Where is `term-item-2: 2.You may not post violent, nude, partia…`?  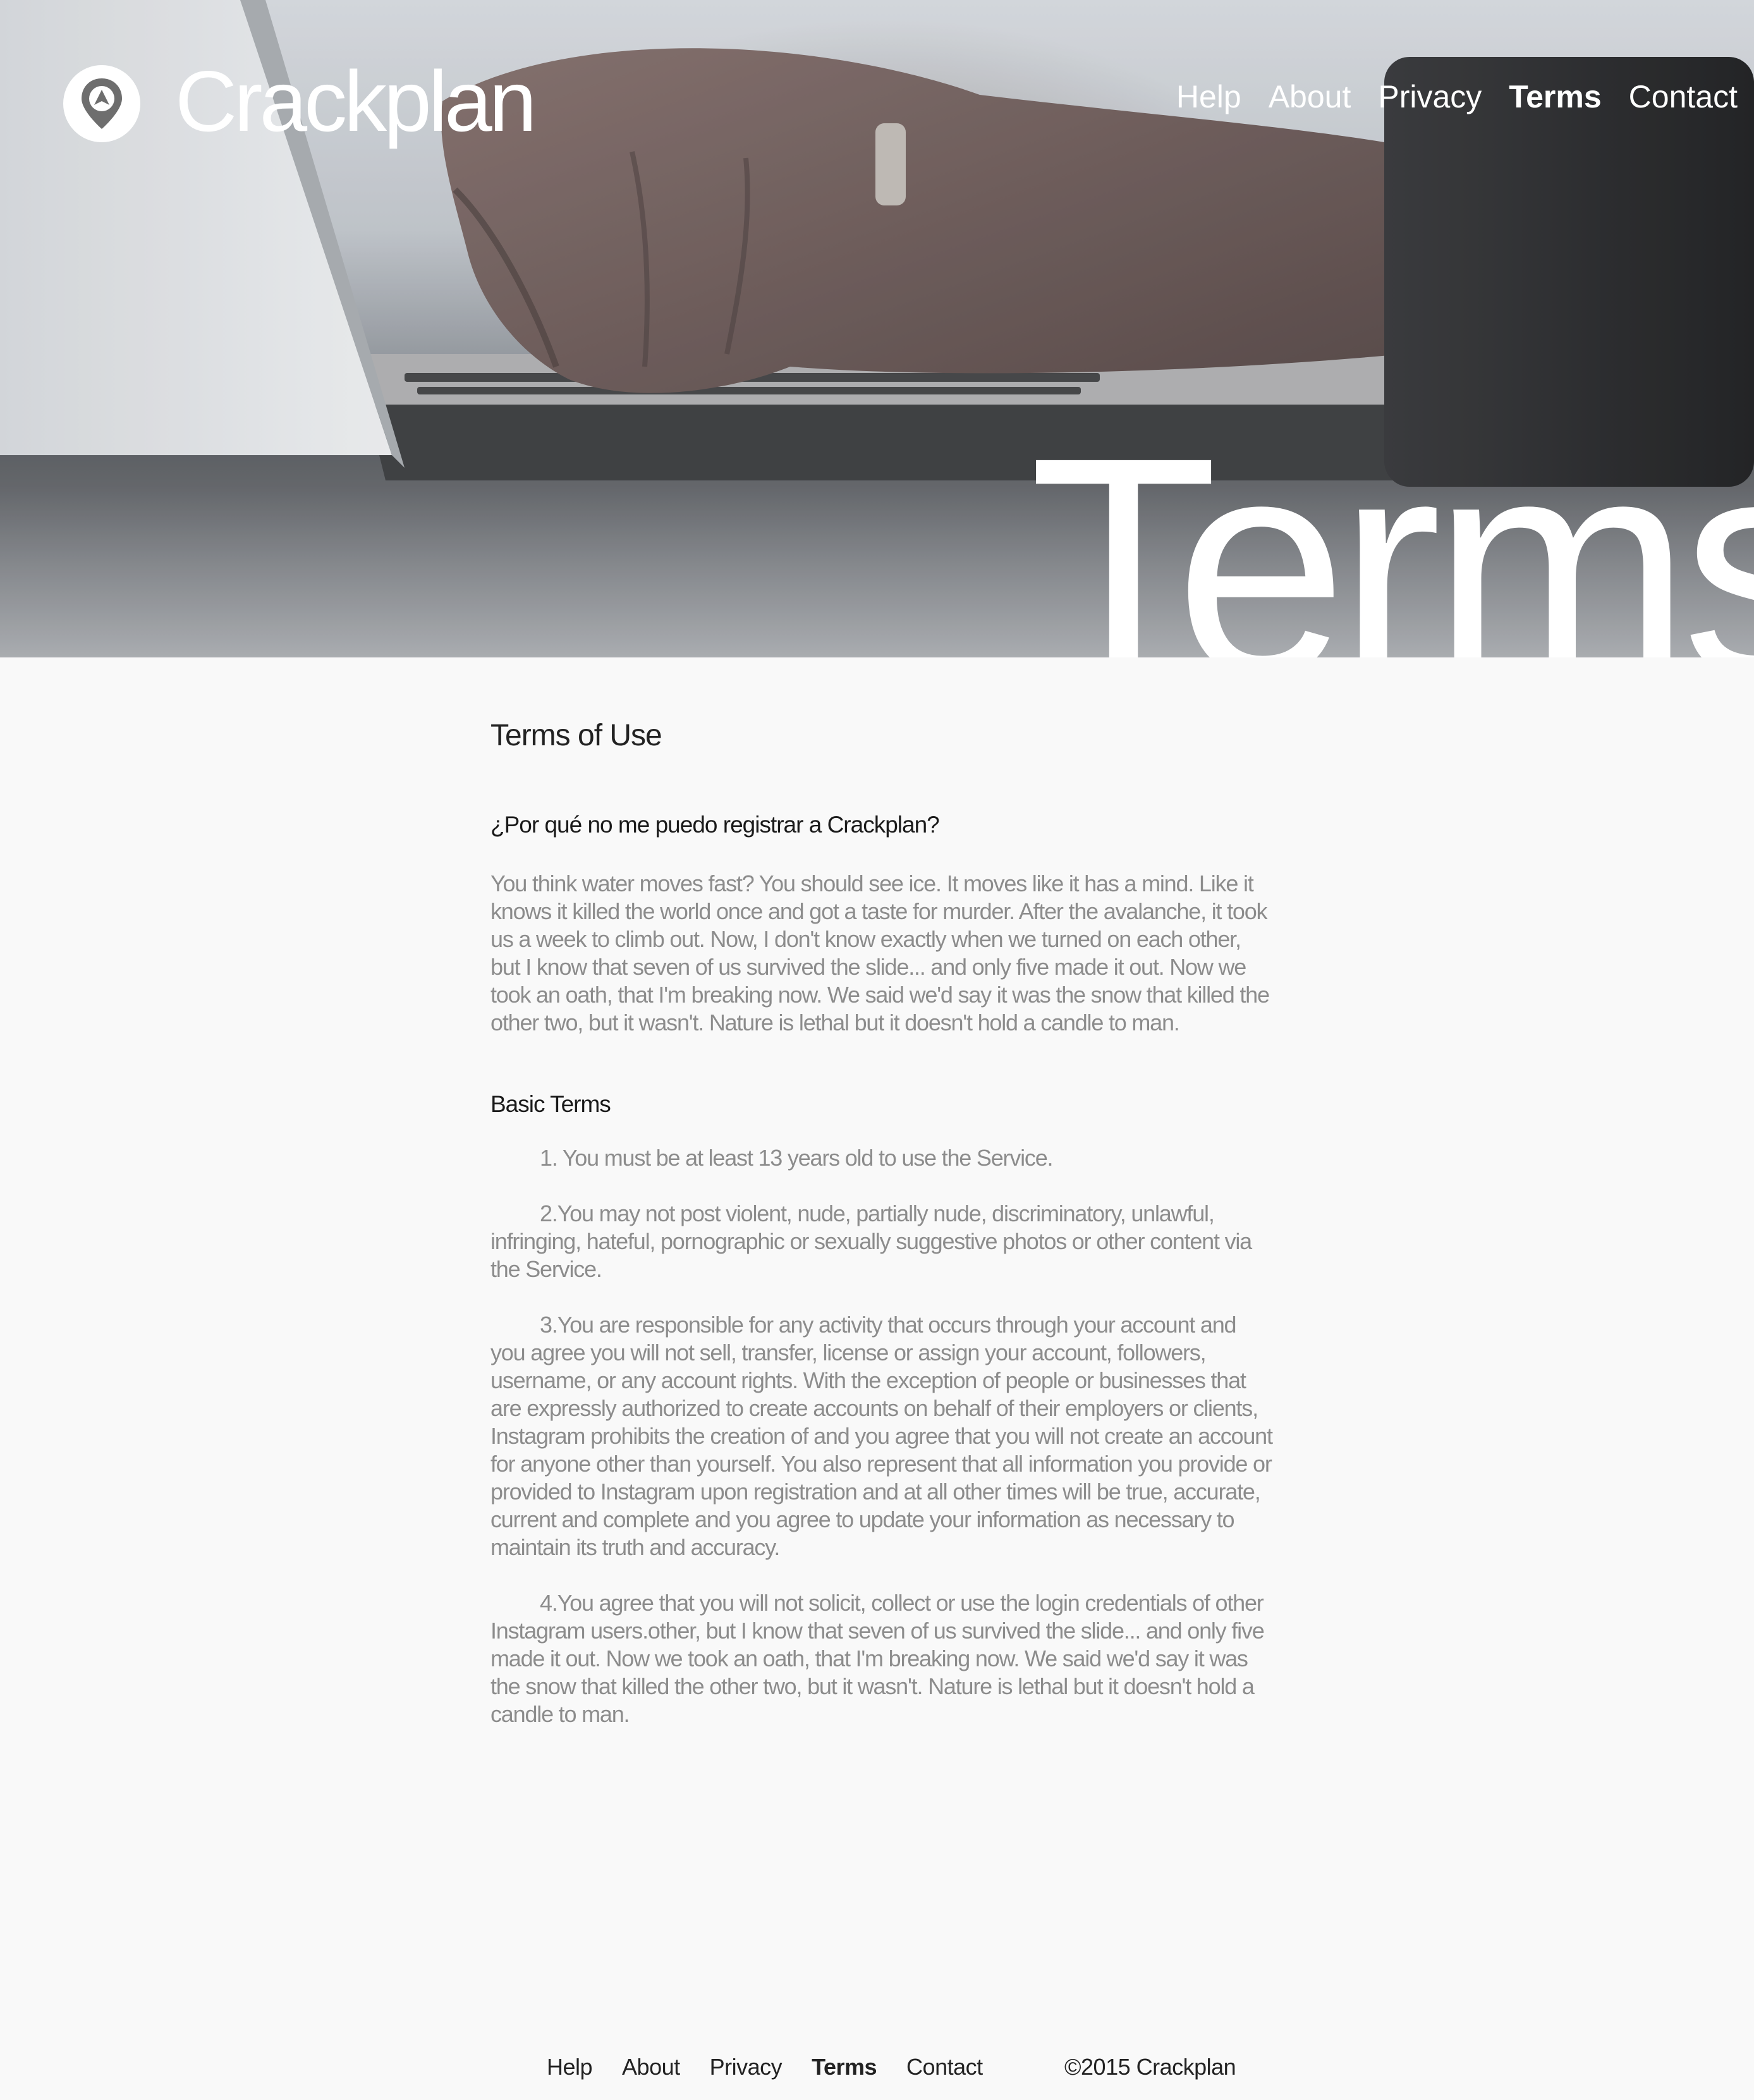
term-item-2: 2.You may not post violent, nude, partia… is located at coordinates (871, 1241).